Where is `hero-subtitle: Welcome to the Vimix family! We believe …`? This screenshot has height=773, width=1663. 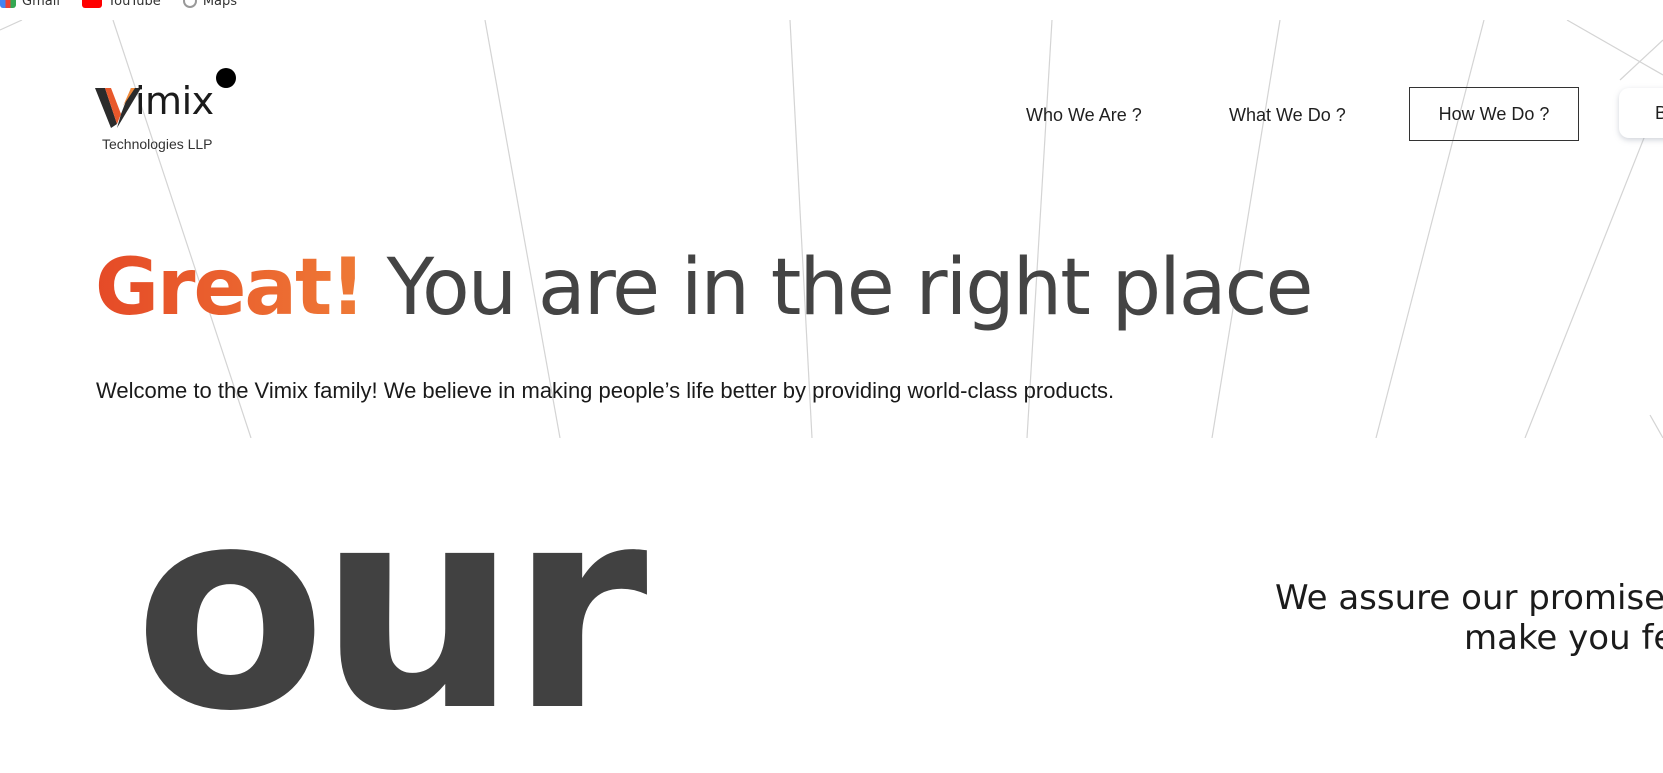
hero-subtitle: Welcome to the Vimix family! We believe … is located at coordinates (605, 390).